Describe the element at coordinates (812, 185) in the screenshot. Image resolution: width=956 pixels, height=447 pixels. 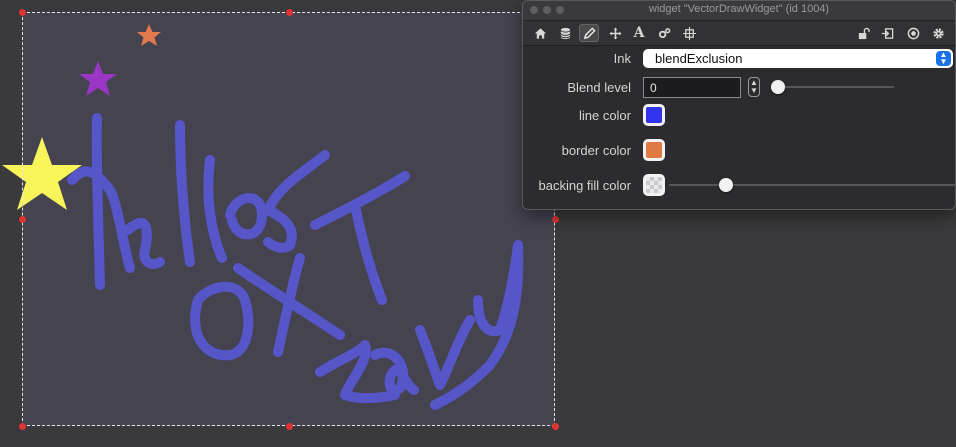
I see `backing-fill-slider-track` at that location.